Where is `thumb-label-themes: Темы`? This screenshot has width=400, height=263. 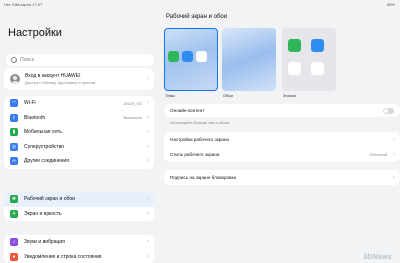 thumb-label-themes: Темы is located at coordinates (170, 95).